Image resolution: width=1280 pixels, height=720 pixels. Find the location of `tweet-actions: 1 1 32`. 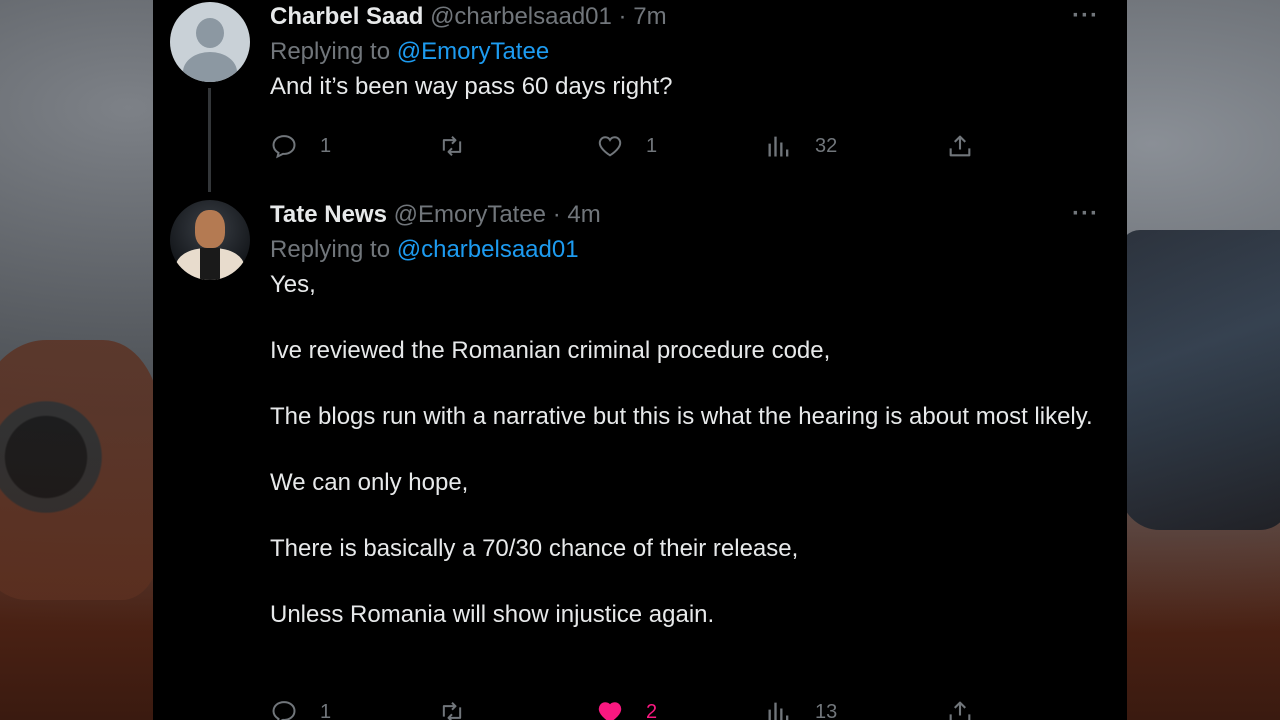

tweet-actions: 1 1 32 is located at coordinates (640, 146).